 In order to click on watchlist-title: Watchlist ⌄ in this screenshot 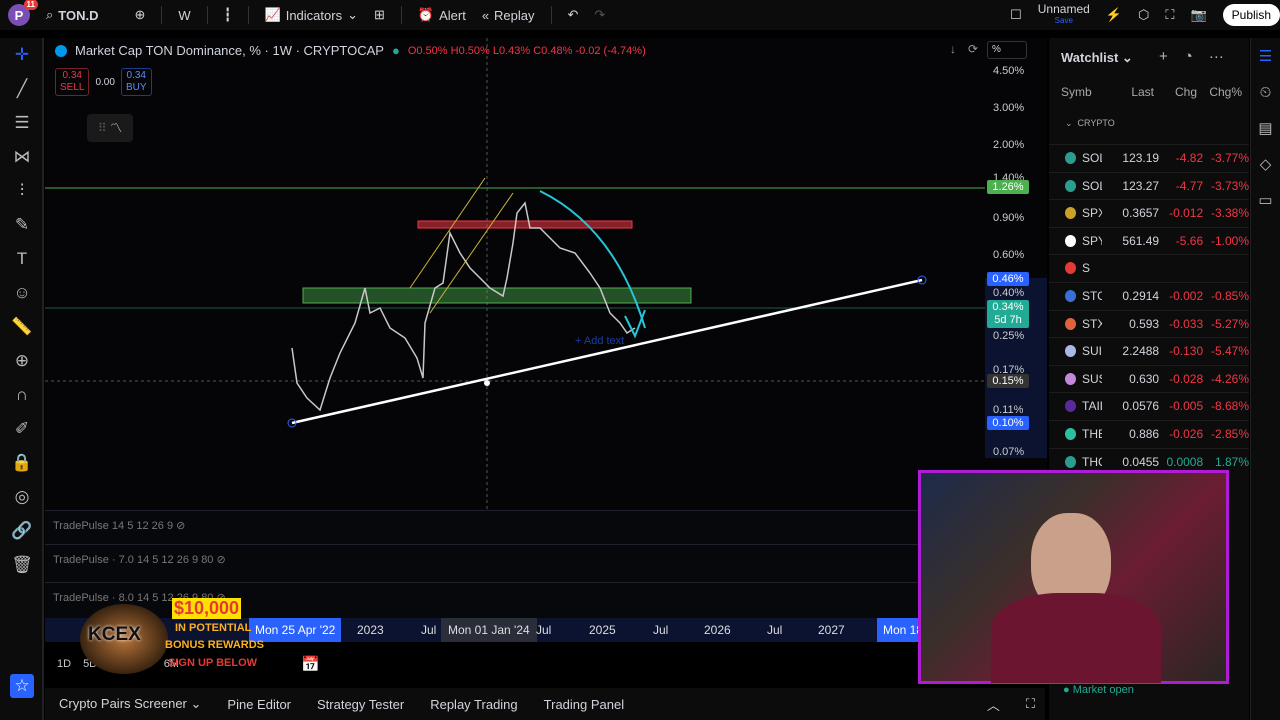, I will do `click(1097, 58)`.